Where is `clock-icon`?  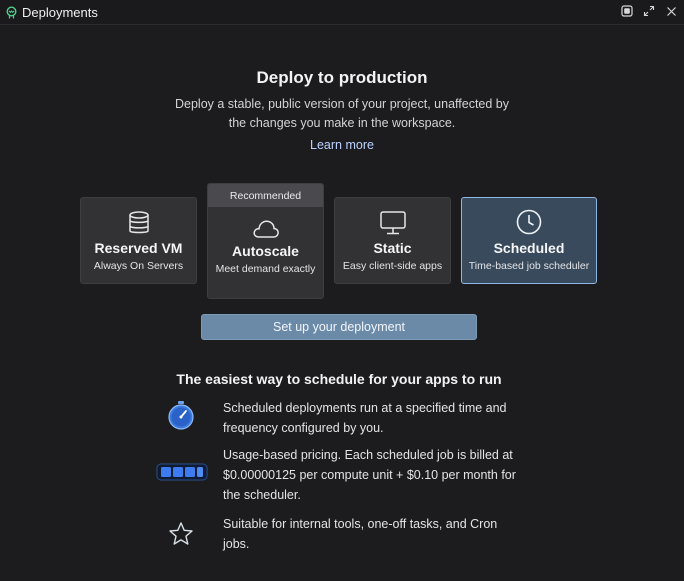 clock-icon is located at coordinates (529, 222).